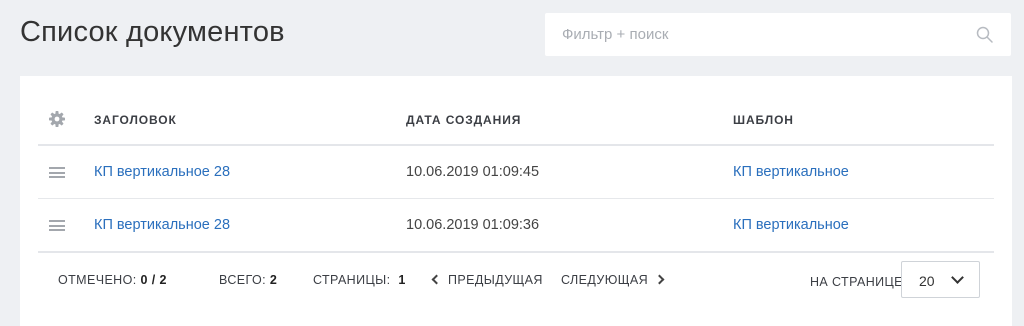 Image resolution: width=1024 pixels, height=326 pixels. What do you see at coordinates (659, 279) in the screenshot?
I see `chevron-right-icon` at bounding box center [659, 279].